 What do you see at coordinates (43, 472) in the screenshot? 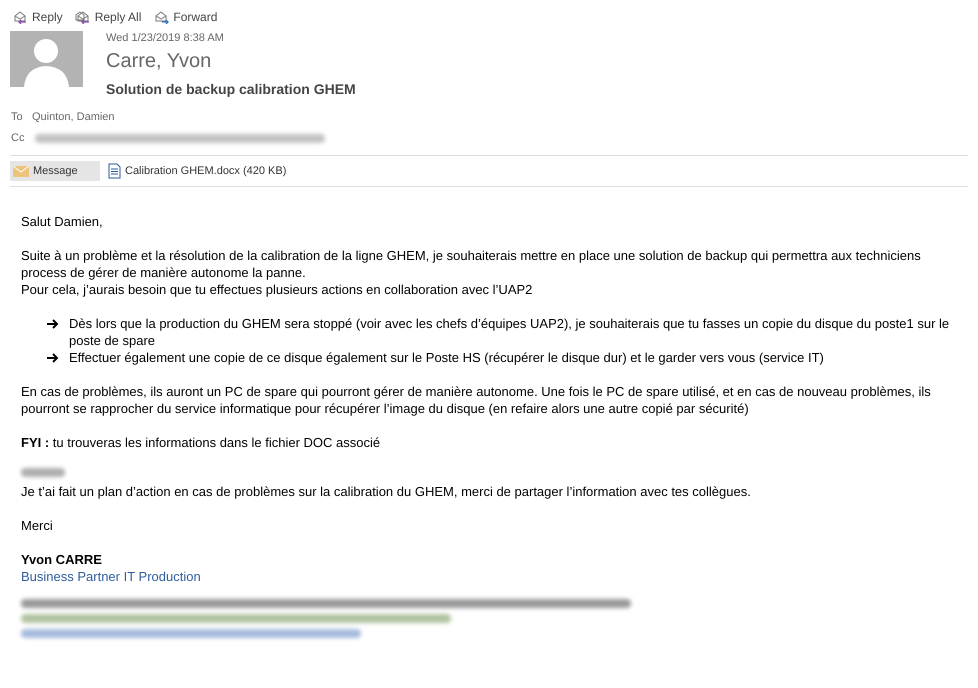
I see `redacted-text` at bounding box center [43, 472].